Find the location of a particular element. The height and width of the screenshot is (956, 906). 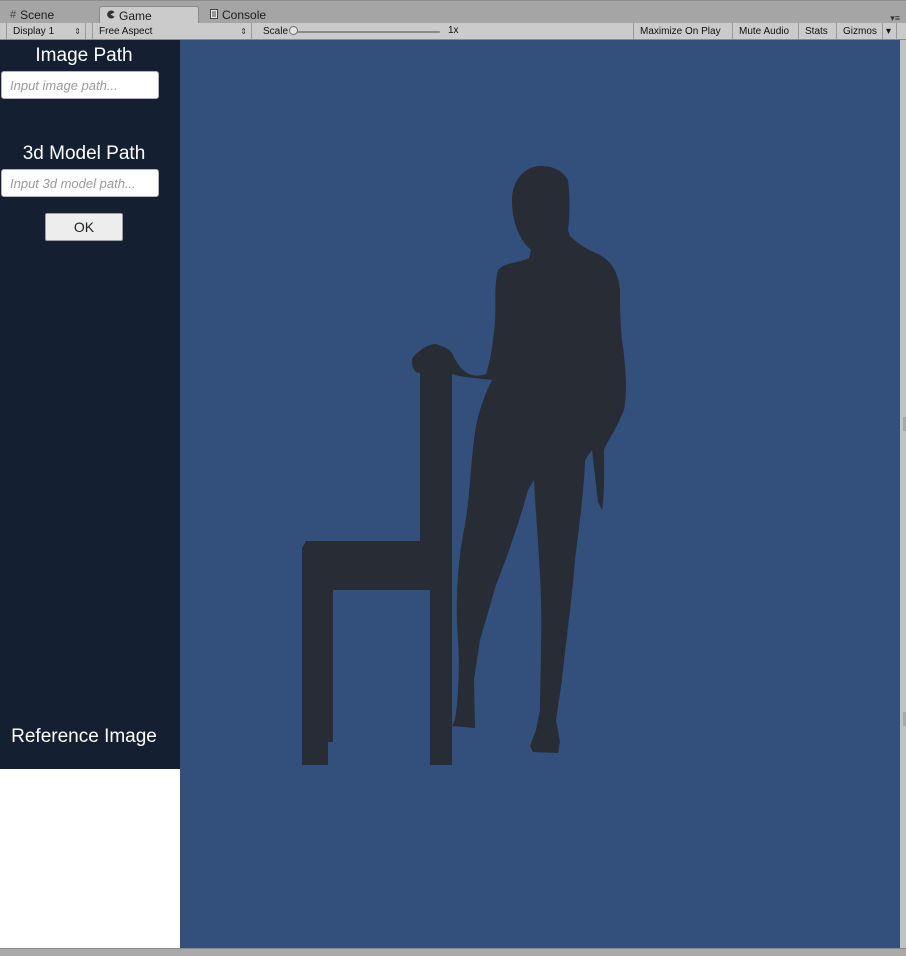

maximize-on-play-toggle: Maximize On Play is located at coordinates (683, 31).